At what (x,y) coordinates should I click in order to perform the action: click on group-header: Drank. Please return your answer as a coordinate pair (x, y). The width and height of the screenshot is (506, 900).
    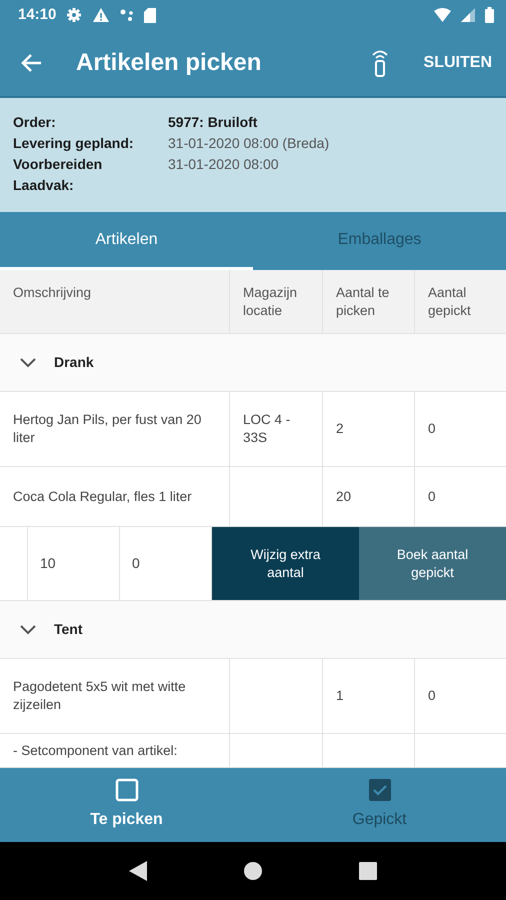
    Looking at the image, I should click on (253, 363).